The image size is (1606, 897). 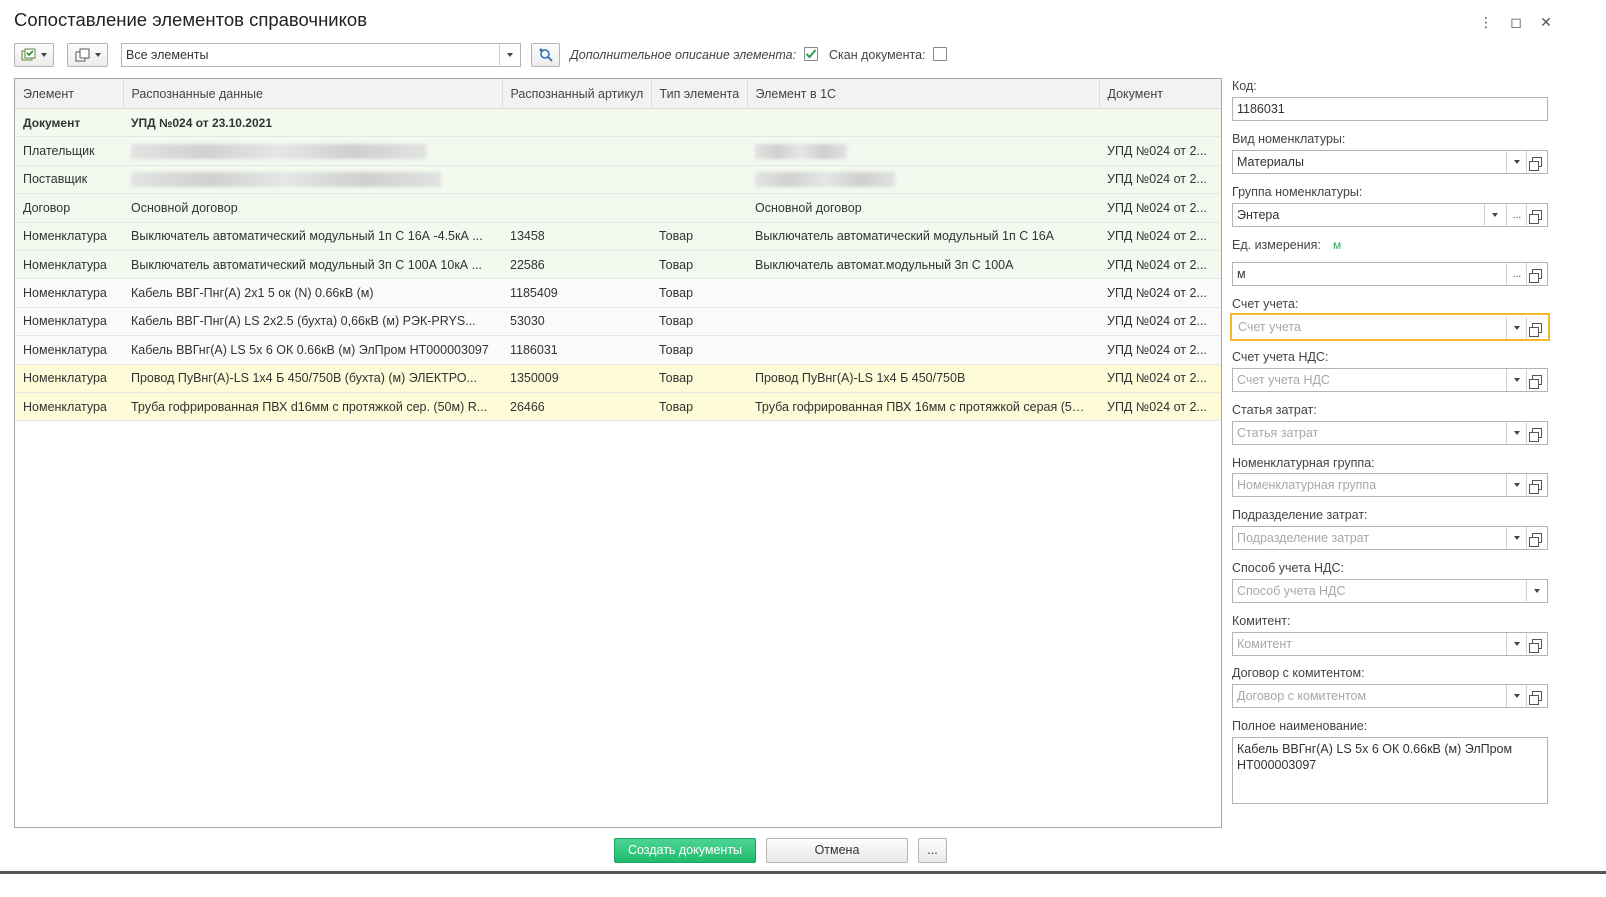 I want to click on code-field: 1186031, so click(x=1390, y=109).